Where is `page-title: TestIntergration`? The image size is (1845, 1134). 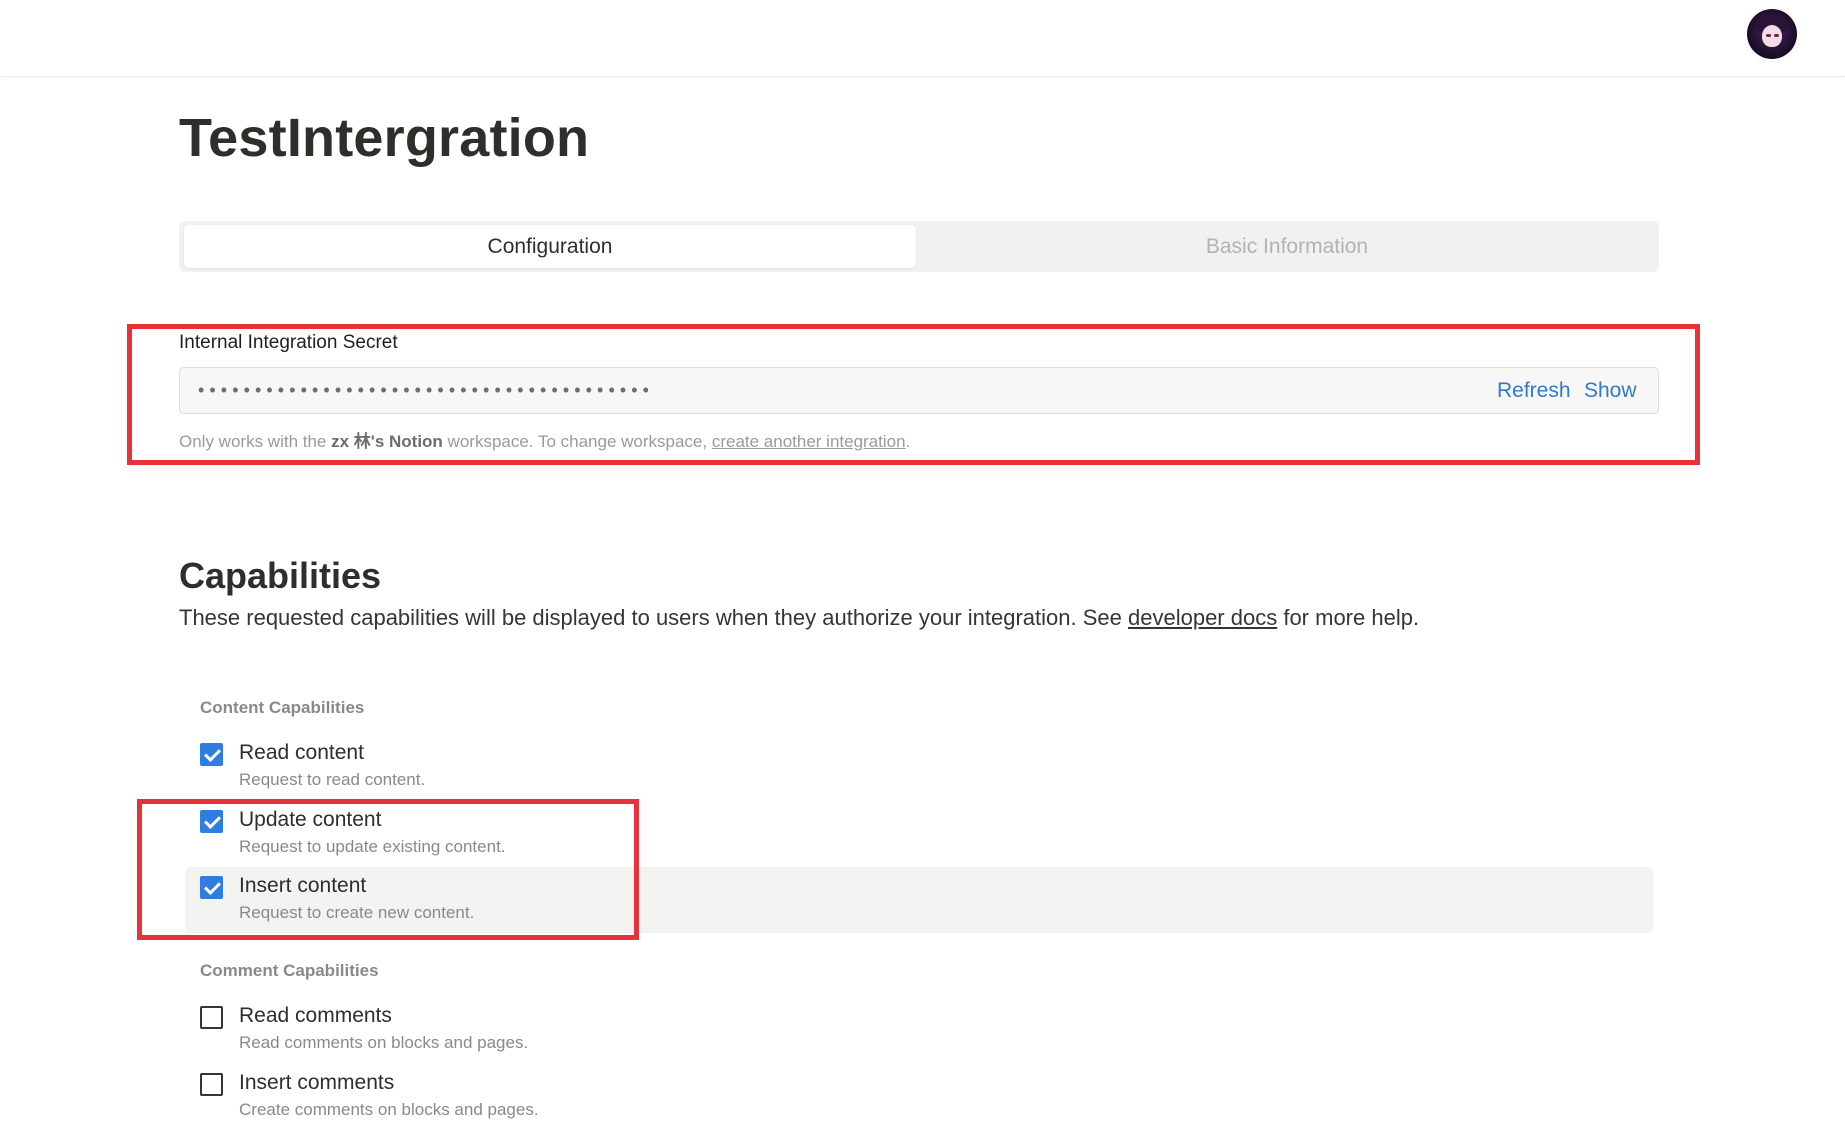 page-title: TestIntergration is located at coordinates (384, 138).